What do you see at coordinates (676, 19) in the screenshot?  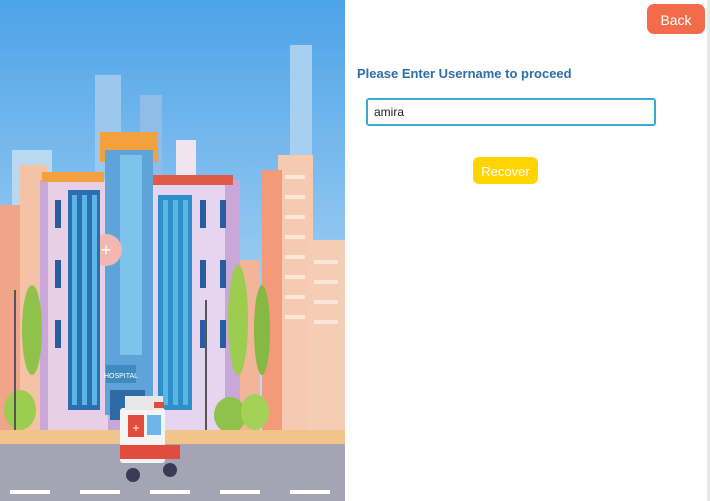 I see `back-button: Back` at bounding box center [676, 19].